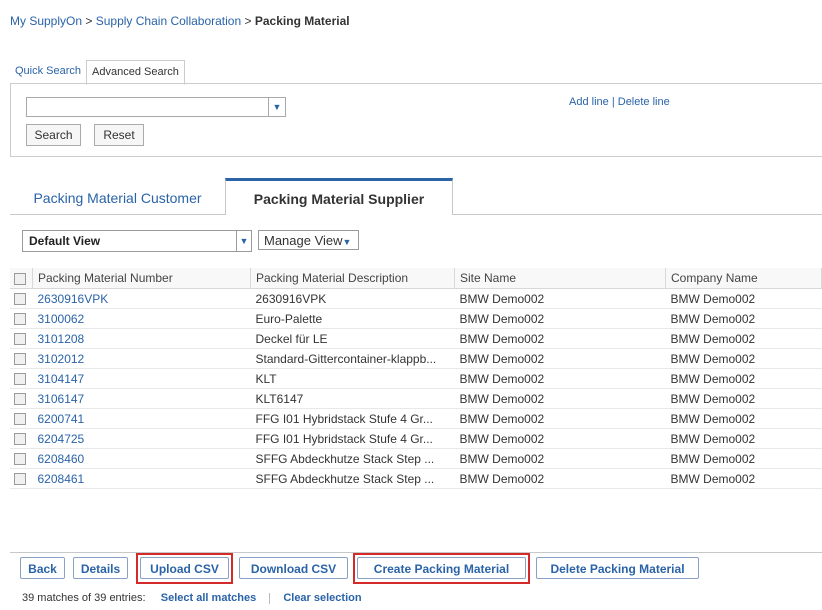  I want to click on delete-packing-material-button: Delete Packing Material, so click(617, 568).